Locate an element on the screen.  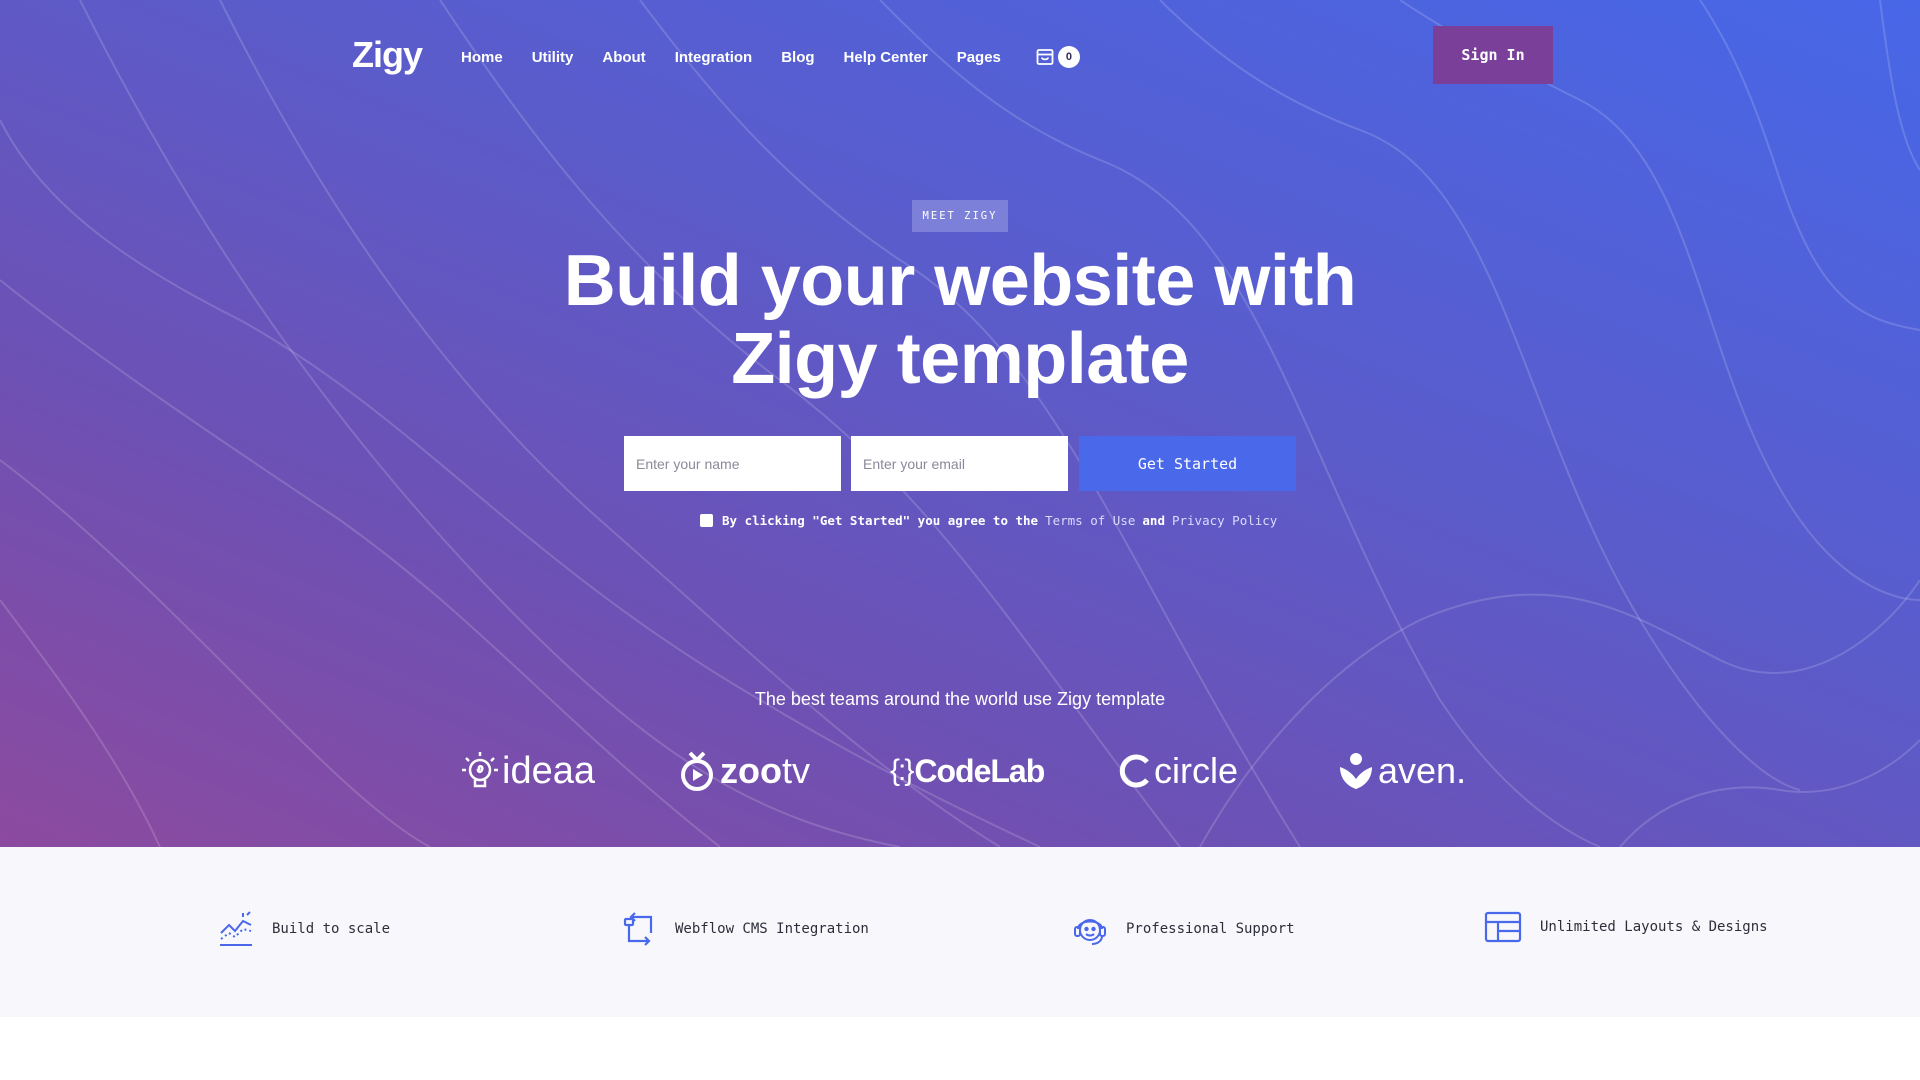
feature-label: Webflow CMS Integration is located at coordinates (772, 929).